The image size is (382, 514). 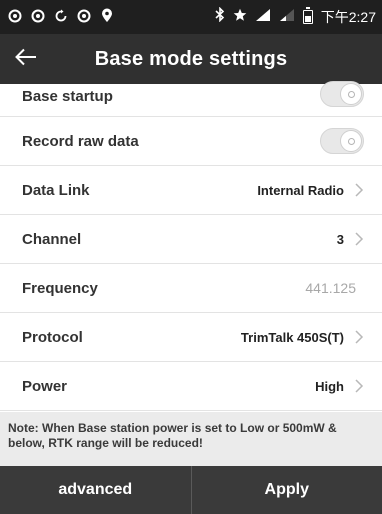 What do you see at coordinates (95, 490) in the screenshot?
I see `advanced-button: advanced` at bounding box center [95, 490].